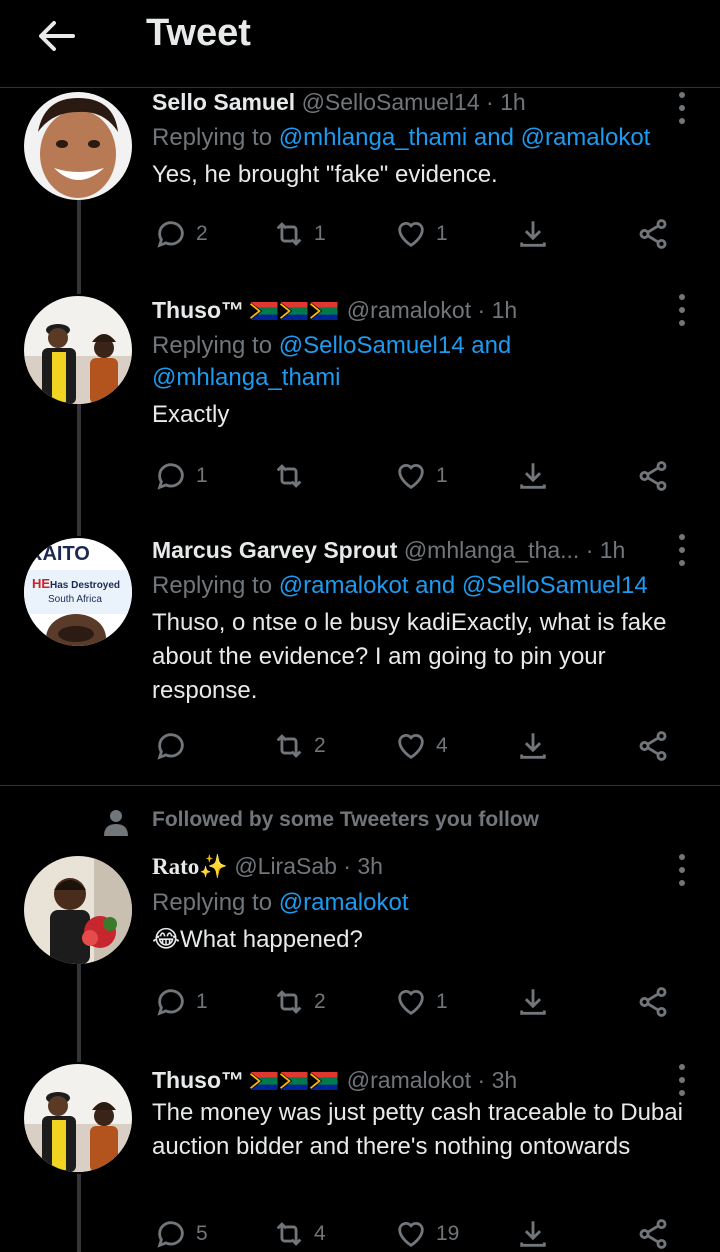 Image resolution: width=720 pixels, height=1252 pixels. I want to click on top-bar: Tweet, so click(360, 44).